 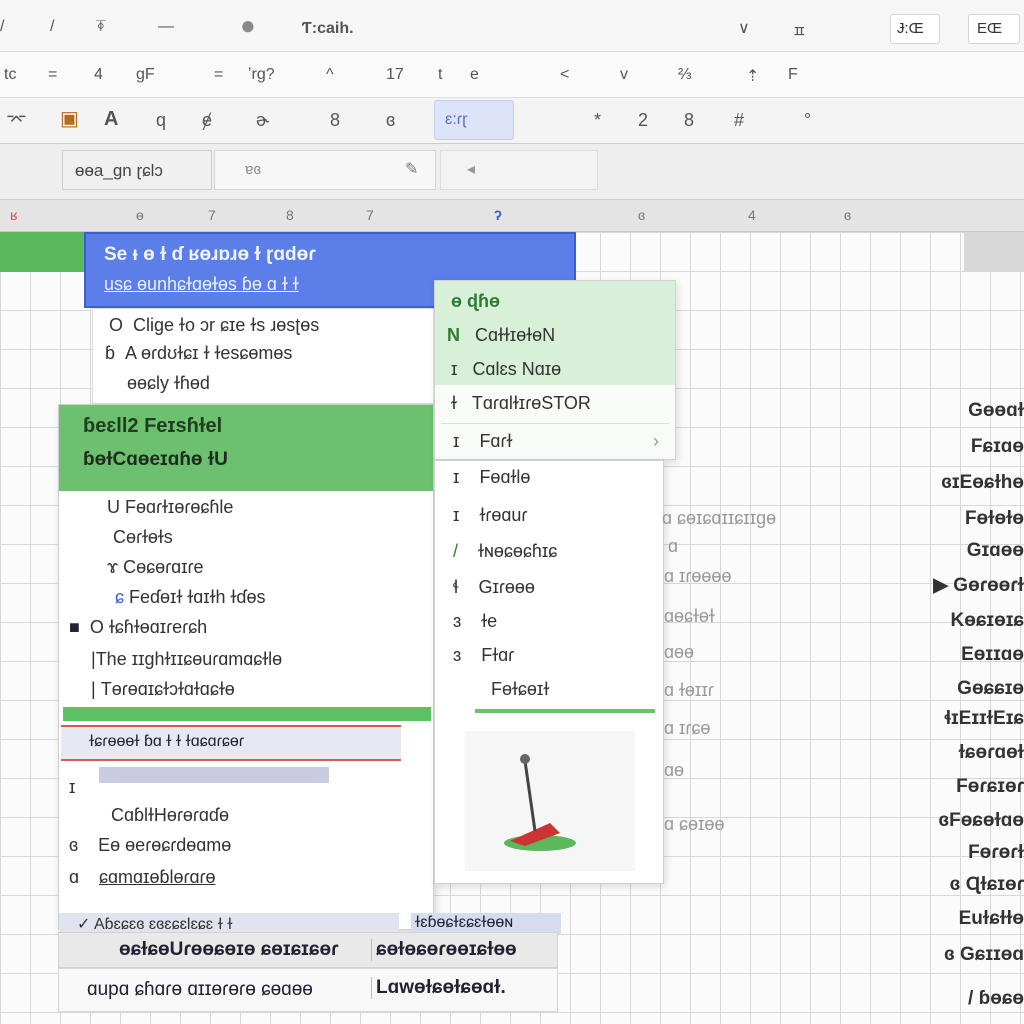 What do you see at coordinates (330, 75) in the screenshot?
I see `ribbon-item: ^` at bounding box center [330, 75].